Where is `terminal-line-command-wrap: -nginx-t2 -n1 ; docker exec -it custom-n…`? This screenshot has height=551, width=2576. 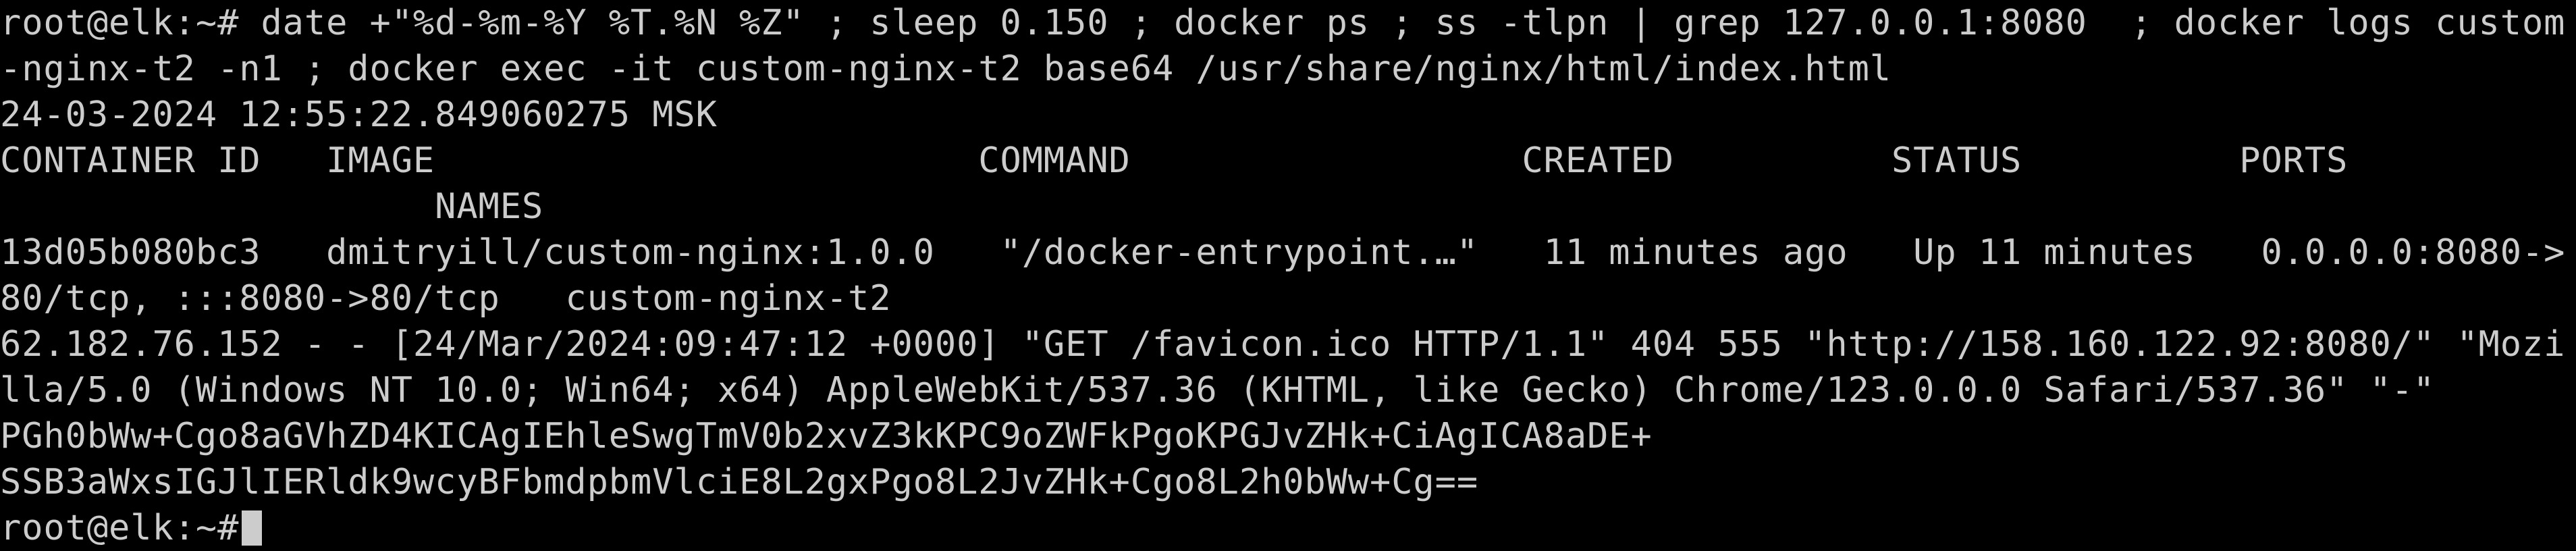
terminal-line-command-wrap: -nginx-t2 -n1 ; docker exec -it custom-n… is located at coordinates (946, 69).